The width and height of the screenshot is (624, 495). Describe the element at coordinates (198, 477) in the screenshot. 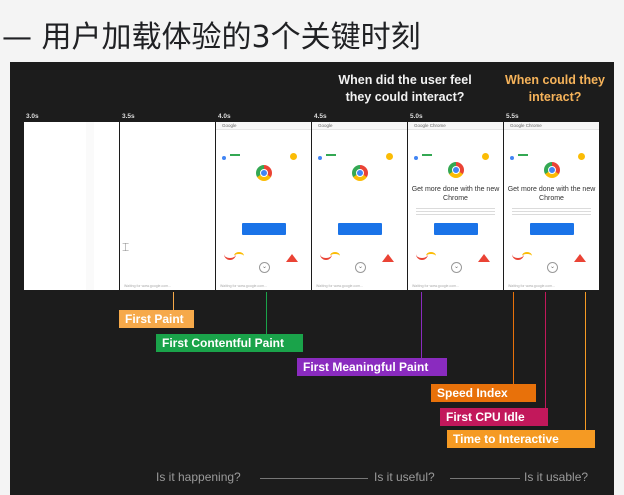

I see `bottom-is-happening: Is it happening?` at that location.